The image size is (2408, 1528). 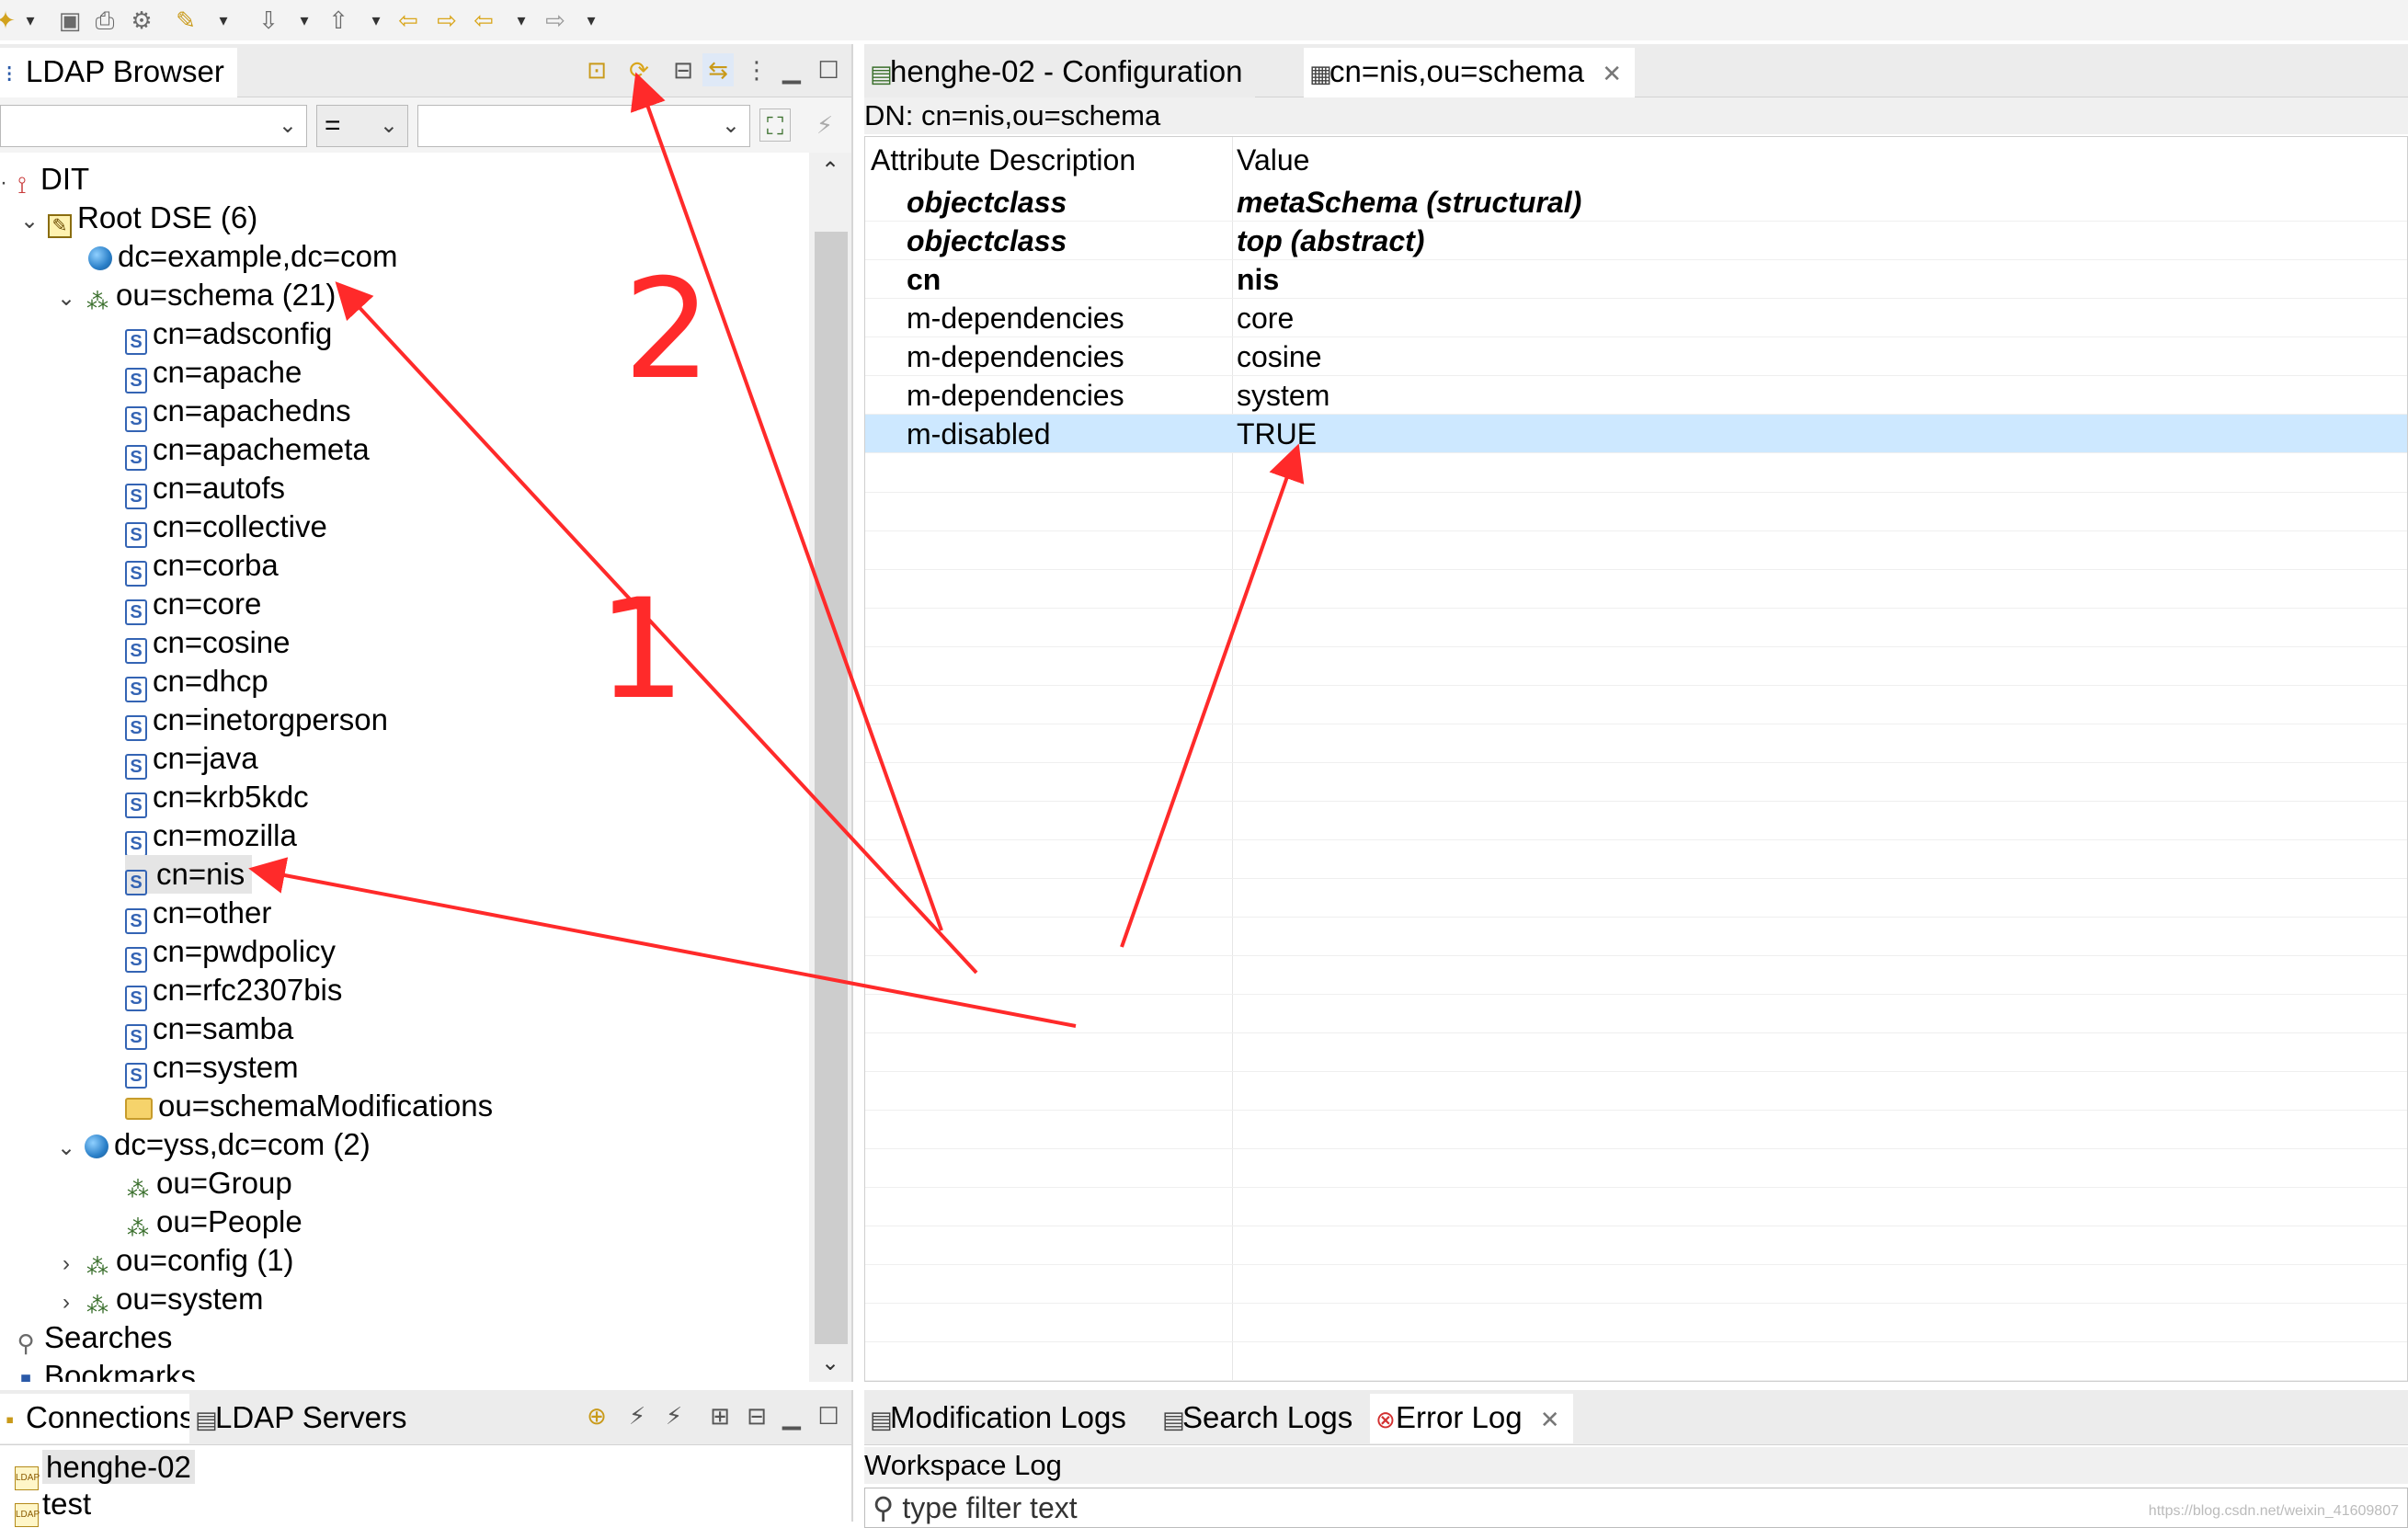 I want to click on quick-search-scope-icon: ⛶, so click(x=775, y=125).